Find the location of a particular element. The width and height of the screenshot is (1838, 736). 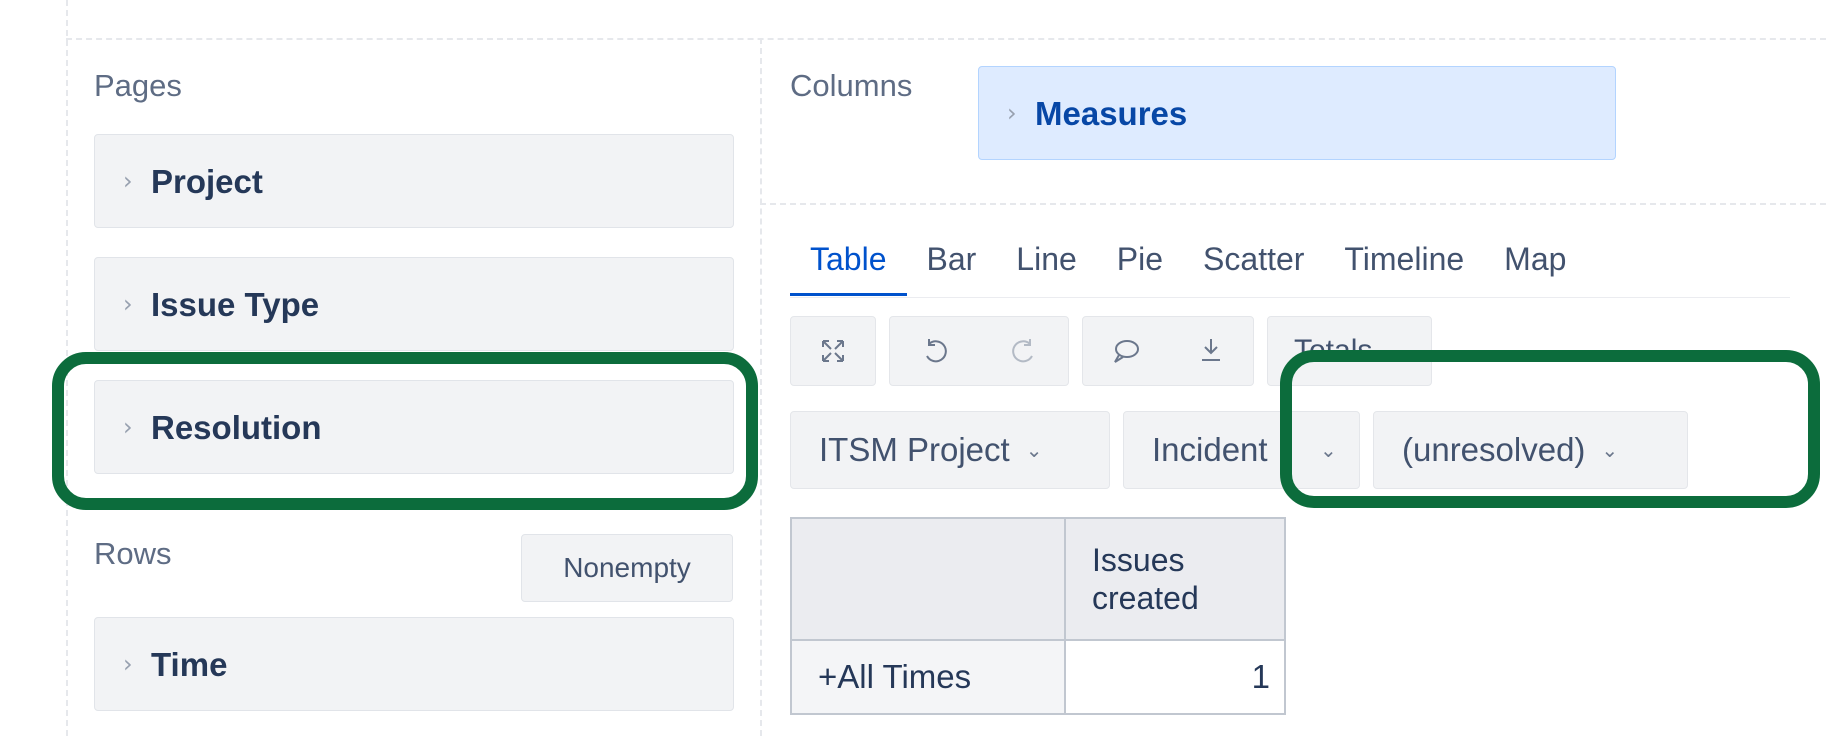

column-dimension-measures: › Measures is located at coordinates (1297, 113).